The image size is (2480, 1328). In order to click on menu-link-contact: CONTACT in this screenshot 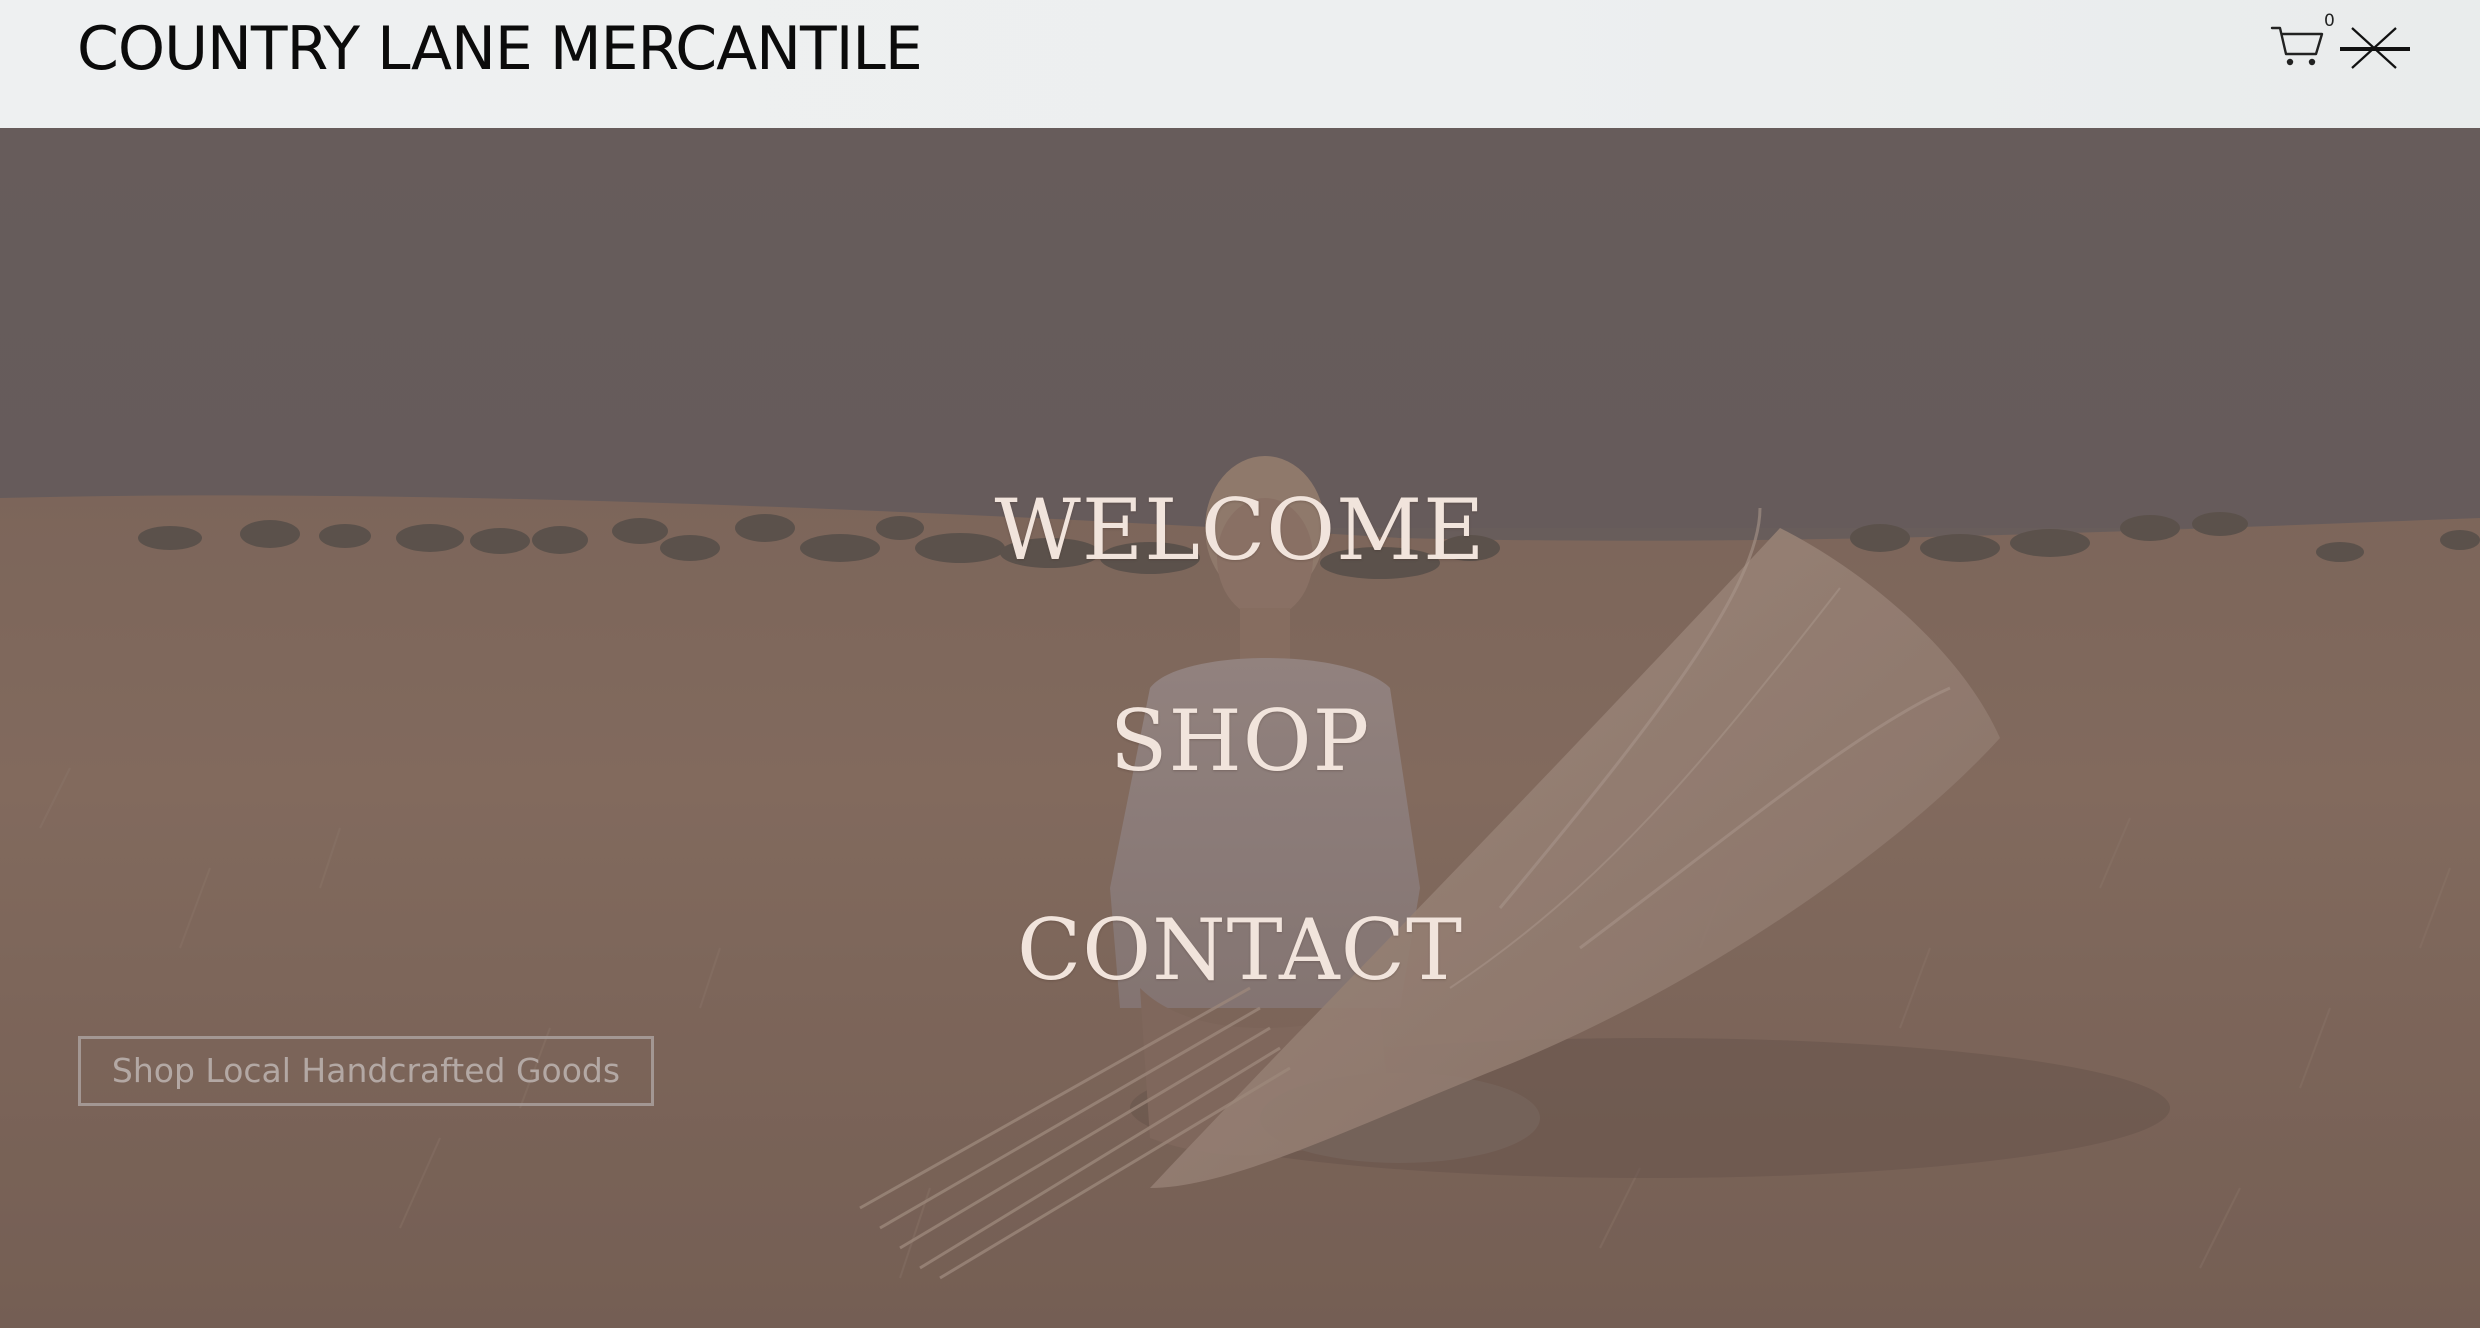, I will do `click(1240, 950)`.